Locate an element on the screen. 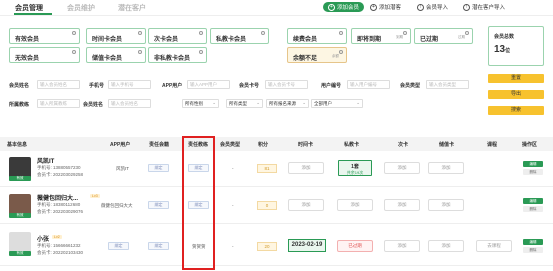 Image resolution: width=553 pixels, height=271 pixels. member-name-input: 输入会员姓名 is located at coordinates (58, 84).